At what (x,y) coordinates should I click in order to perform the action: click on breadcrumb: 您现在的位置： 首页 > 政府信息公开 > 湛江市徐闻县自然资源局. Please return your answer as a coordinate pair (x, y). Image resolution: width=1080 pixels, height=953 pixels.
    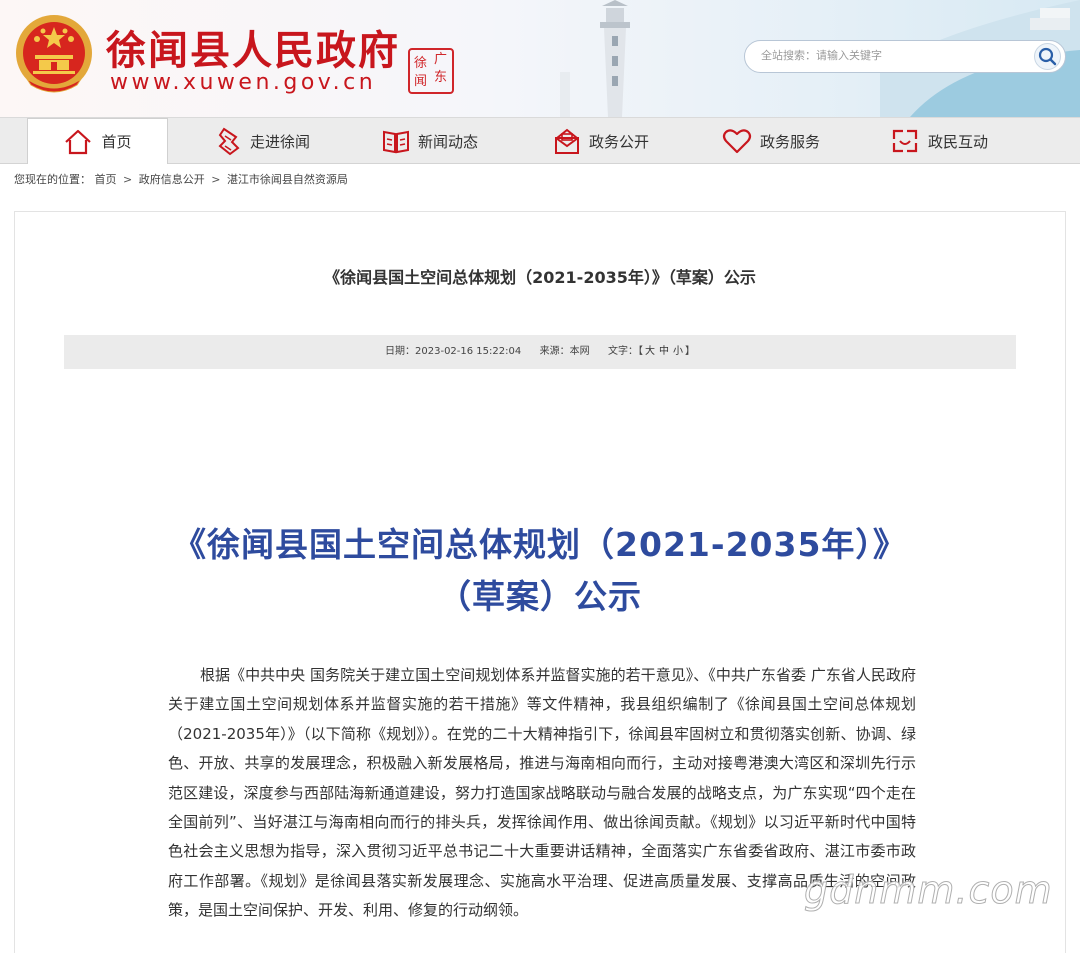
    Looking at the image, I should click on (181, 179).